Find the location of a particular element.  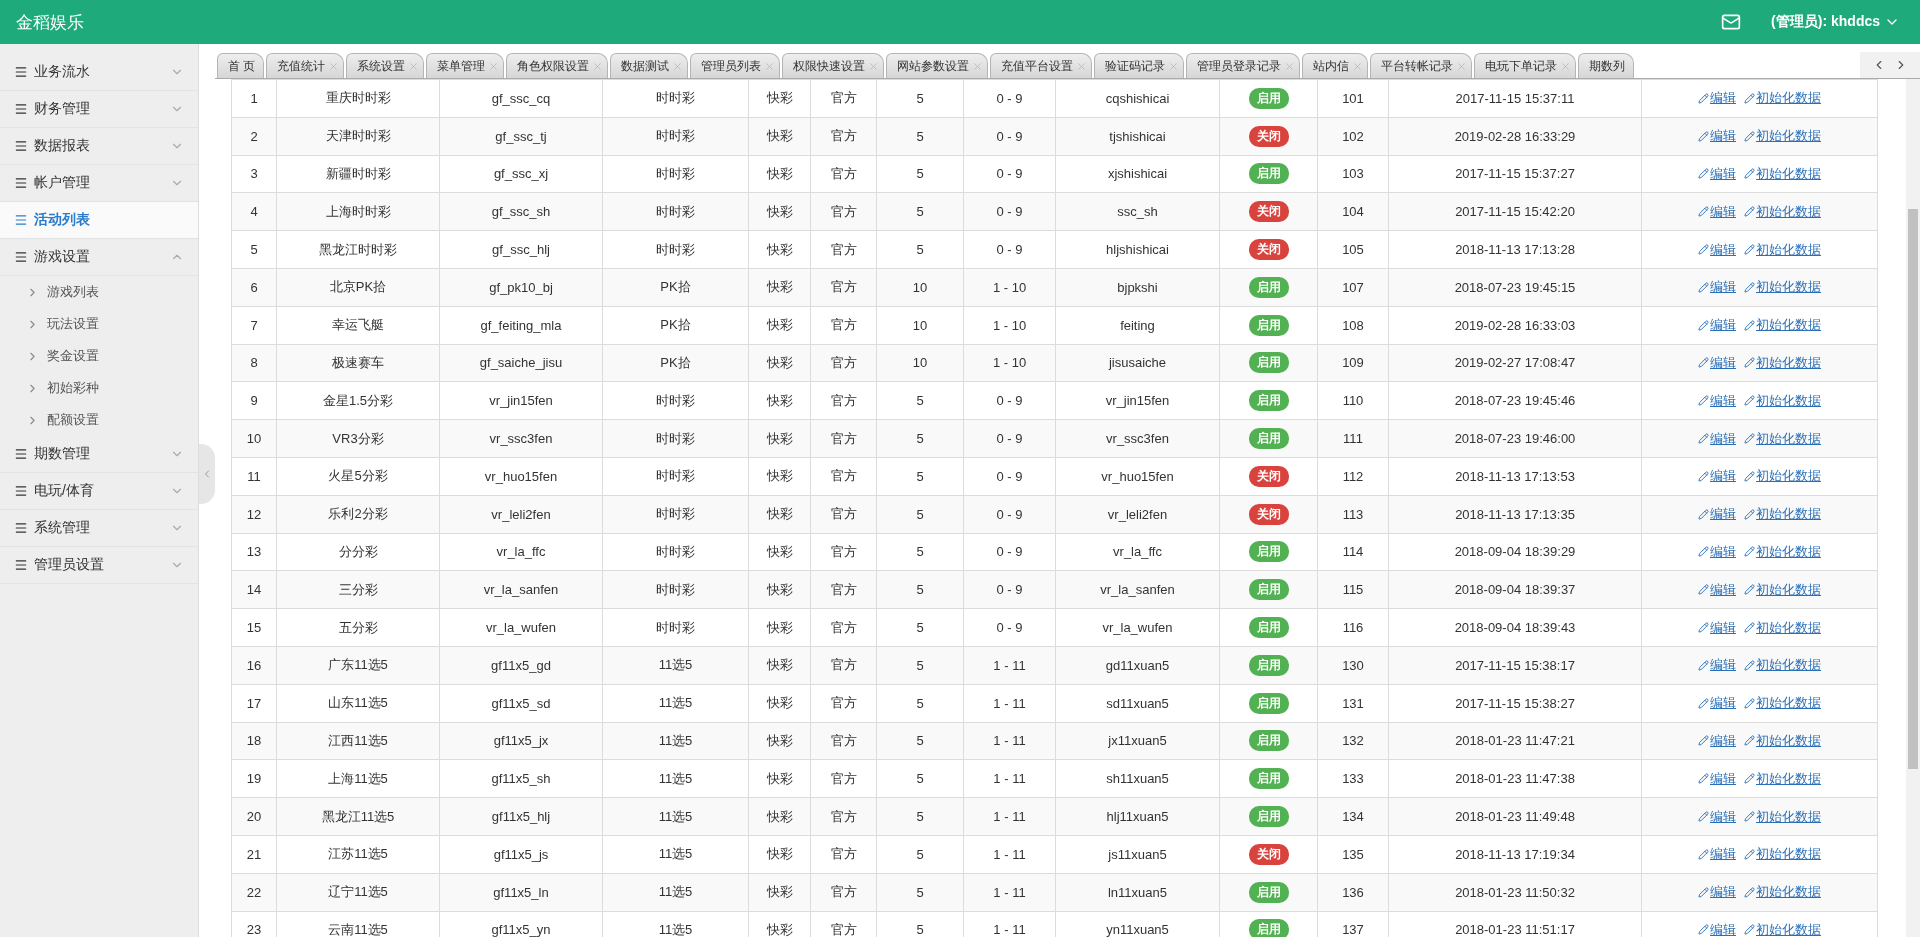

sidebar-subitem: 配额设置 is located at coordinates (99, 420).